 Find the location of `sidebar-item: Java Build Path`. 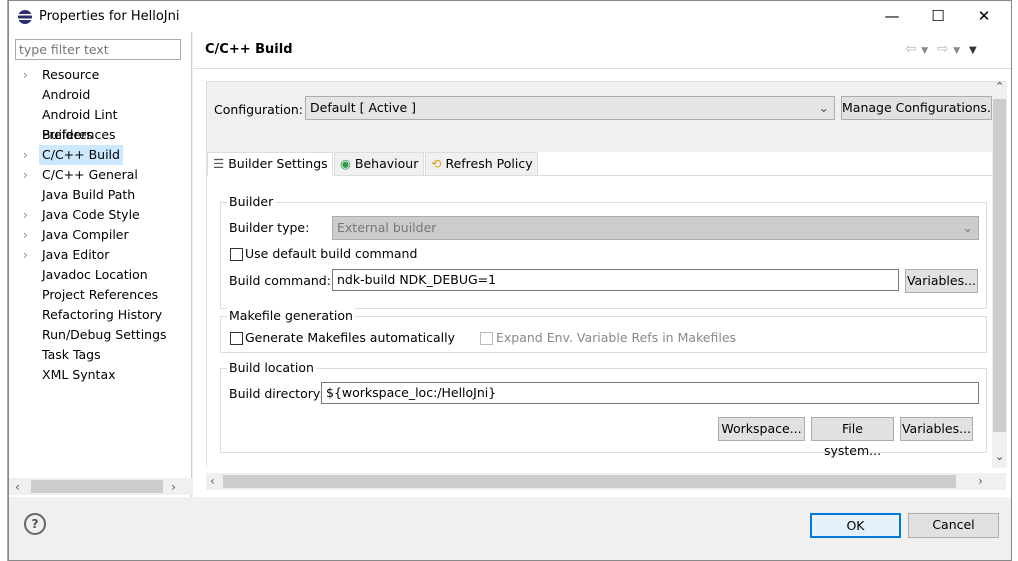

sidebar-item: Java Build Path is located at coordinates (100, 195).